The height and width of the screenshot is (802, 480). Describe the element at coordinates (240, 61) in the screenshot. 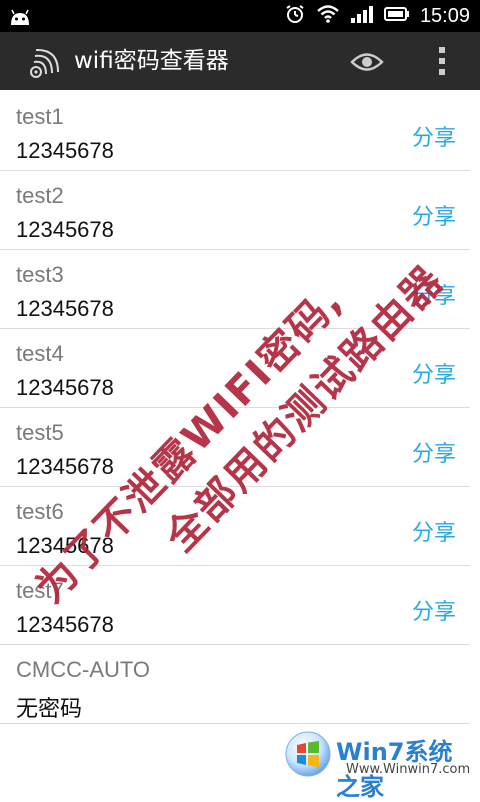

I see `action-bar: wifi密码查看器` at that location.